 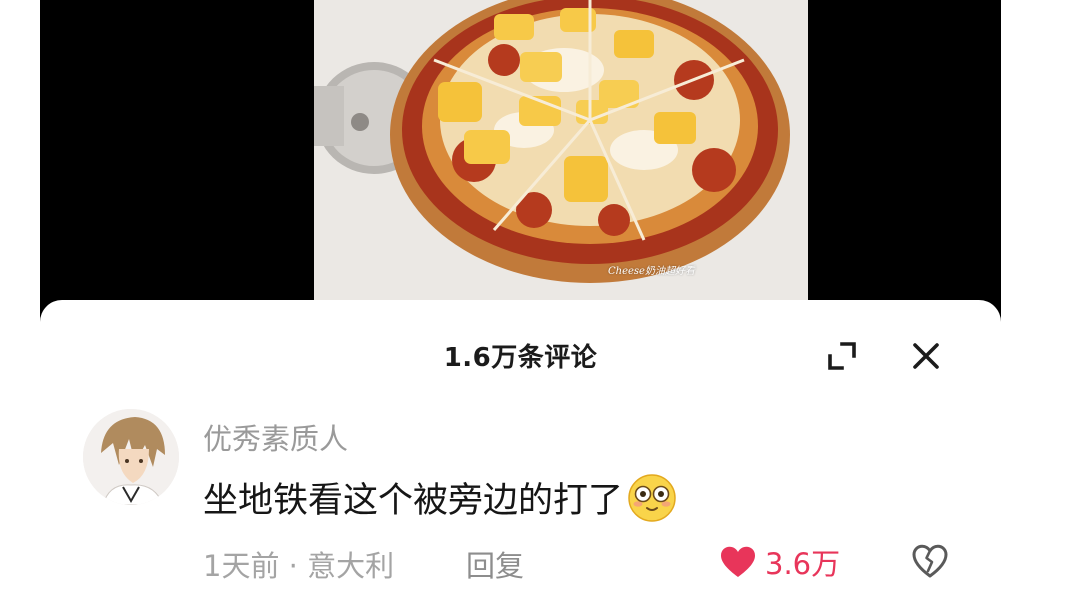 I want to click on close-icon, so click(x=926, y=356).